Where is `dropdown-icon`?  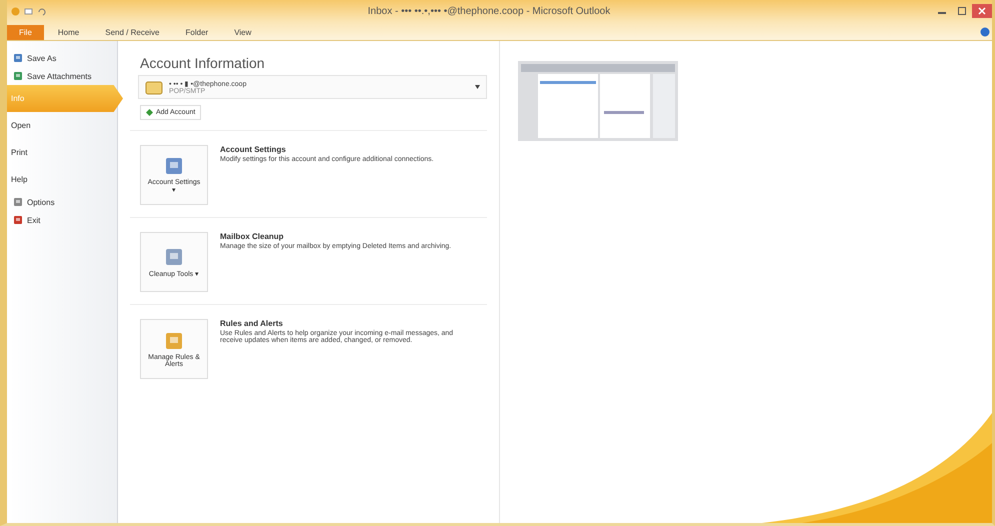
dropdown-icon is located at coordinates (477, 87).